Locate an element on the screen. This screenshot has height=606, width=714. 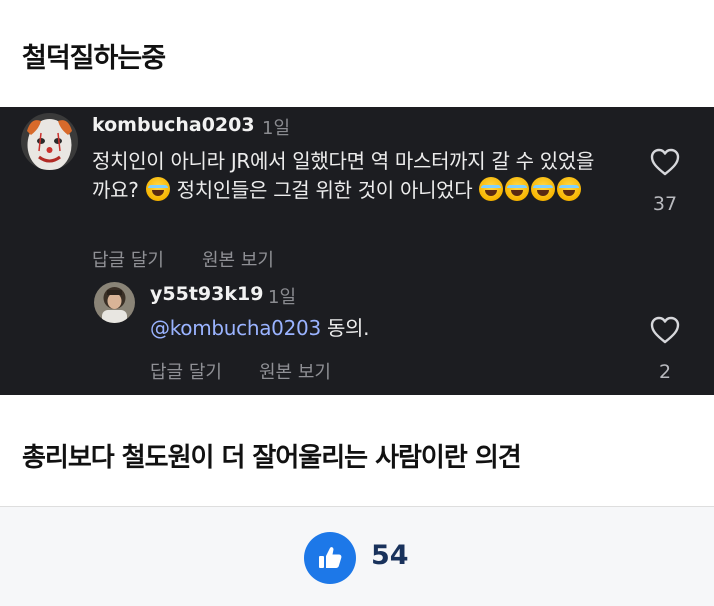
mention-link: @kombucha0203 is located at coordinates (235, 328).